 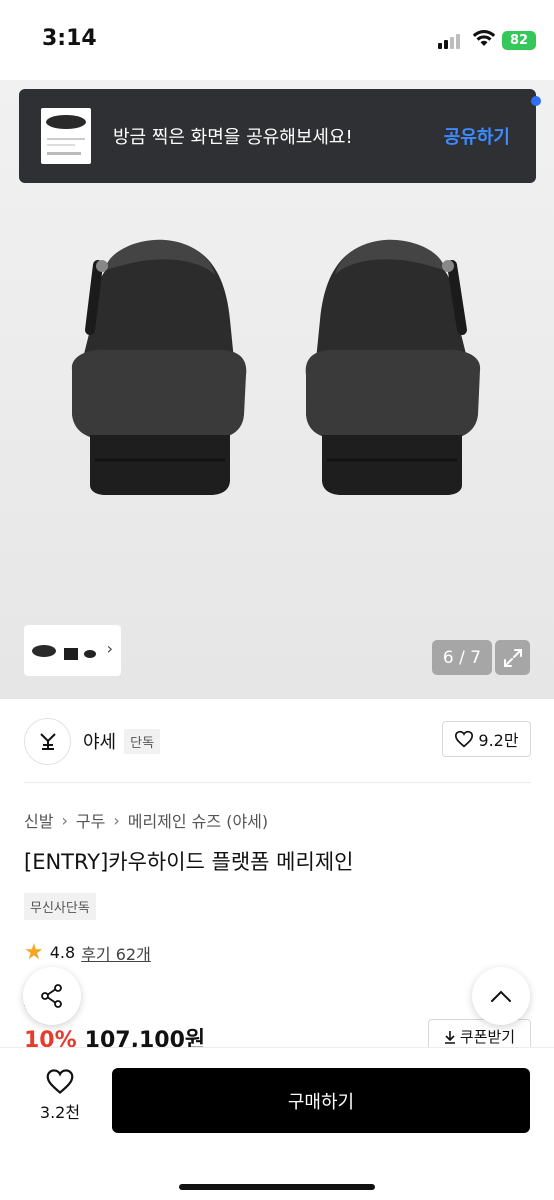 I want to click on share-toast: 방금 찍은 화면을 공유해보세요! 공유하기, so click(x=277, y=136).